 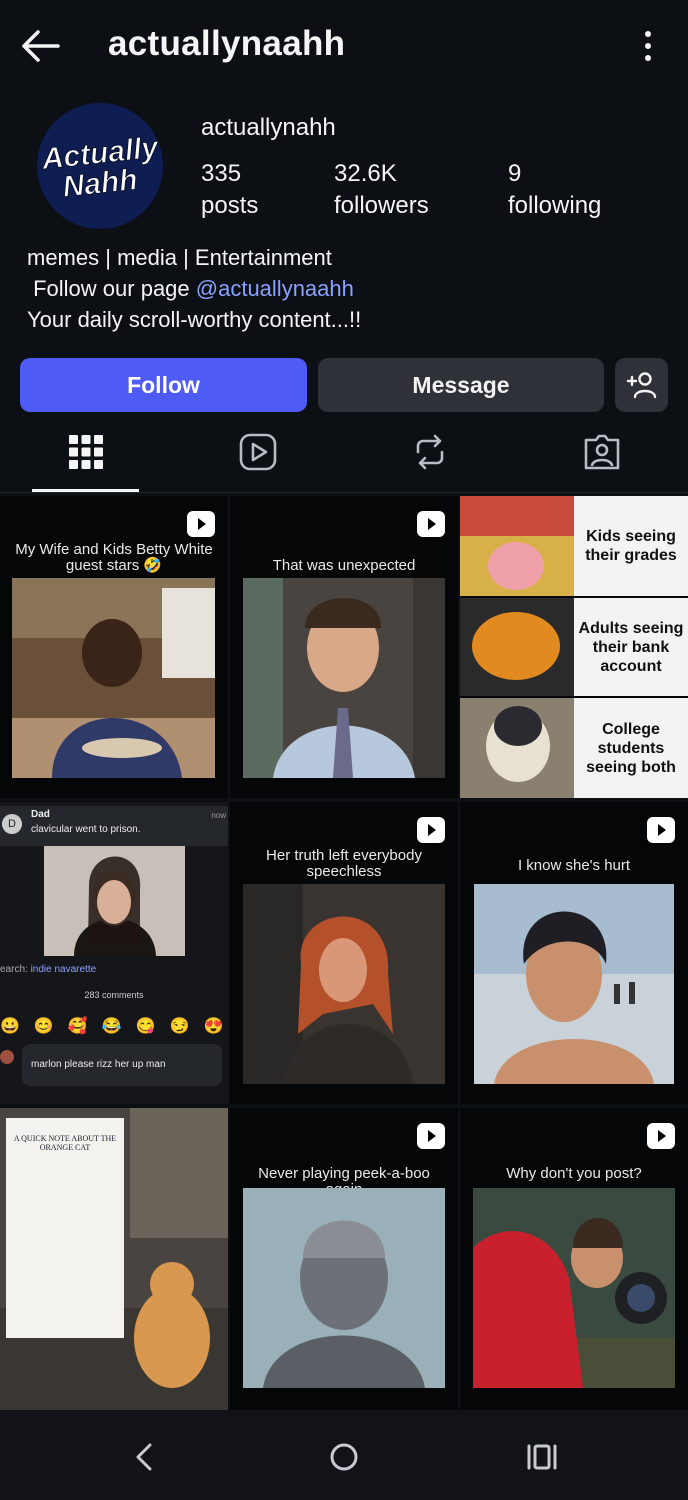 What do you see at coordinates (194, 319) in the screenshot?
I see `bio-line-3: Your daily scroll-worthy content...!!` at bounding box center [194, 319].